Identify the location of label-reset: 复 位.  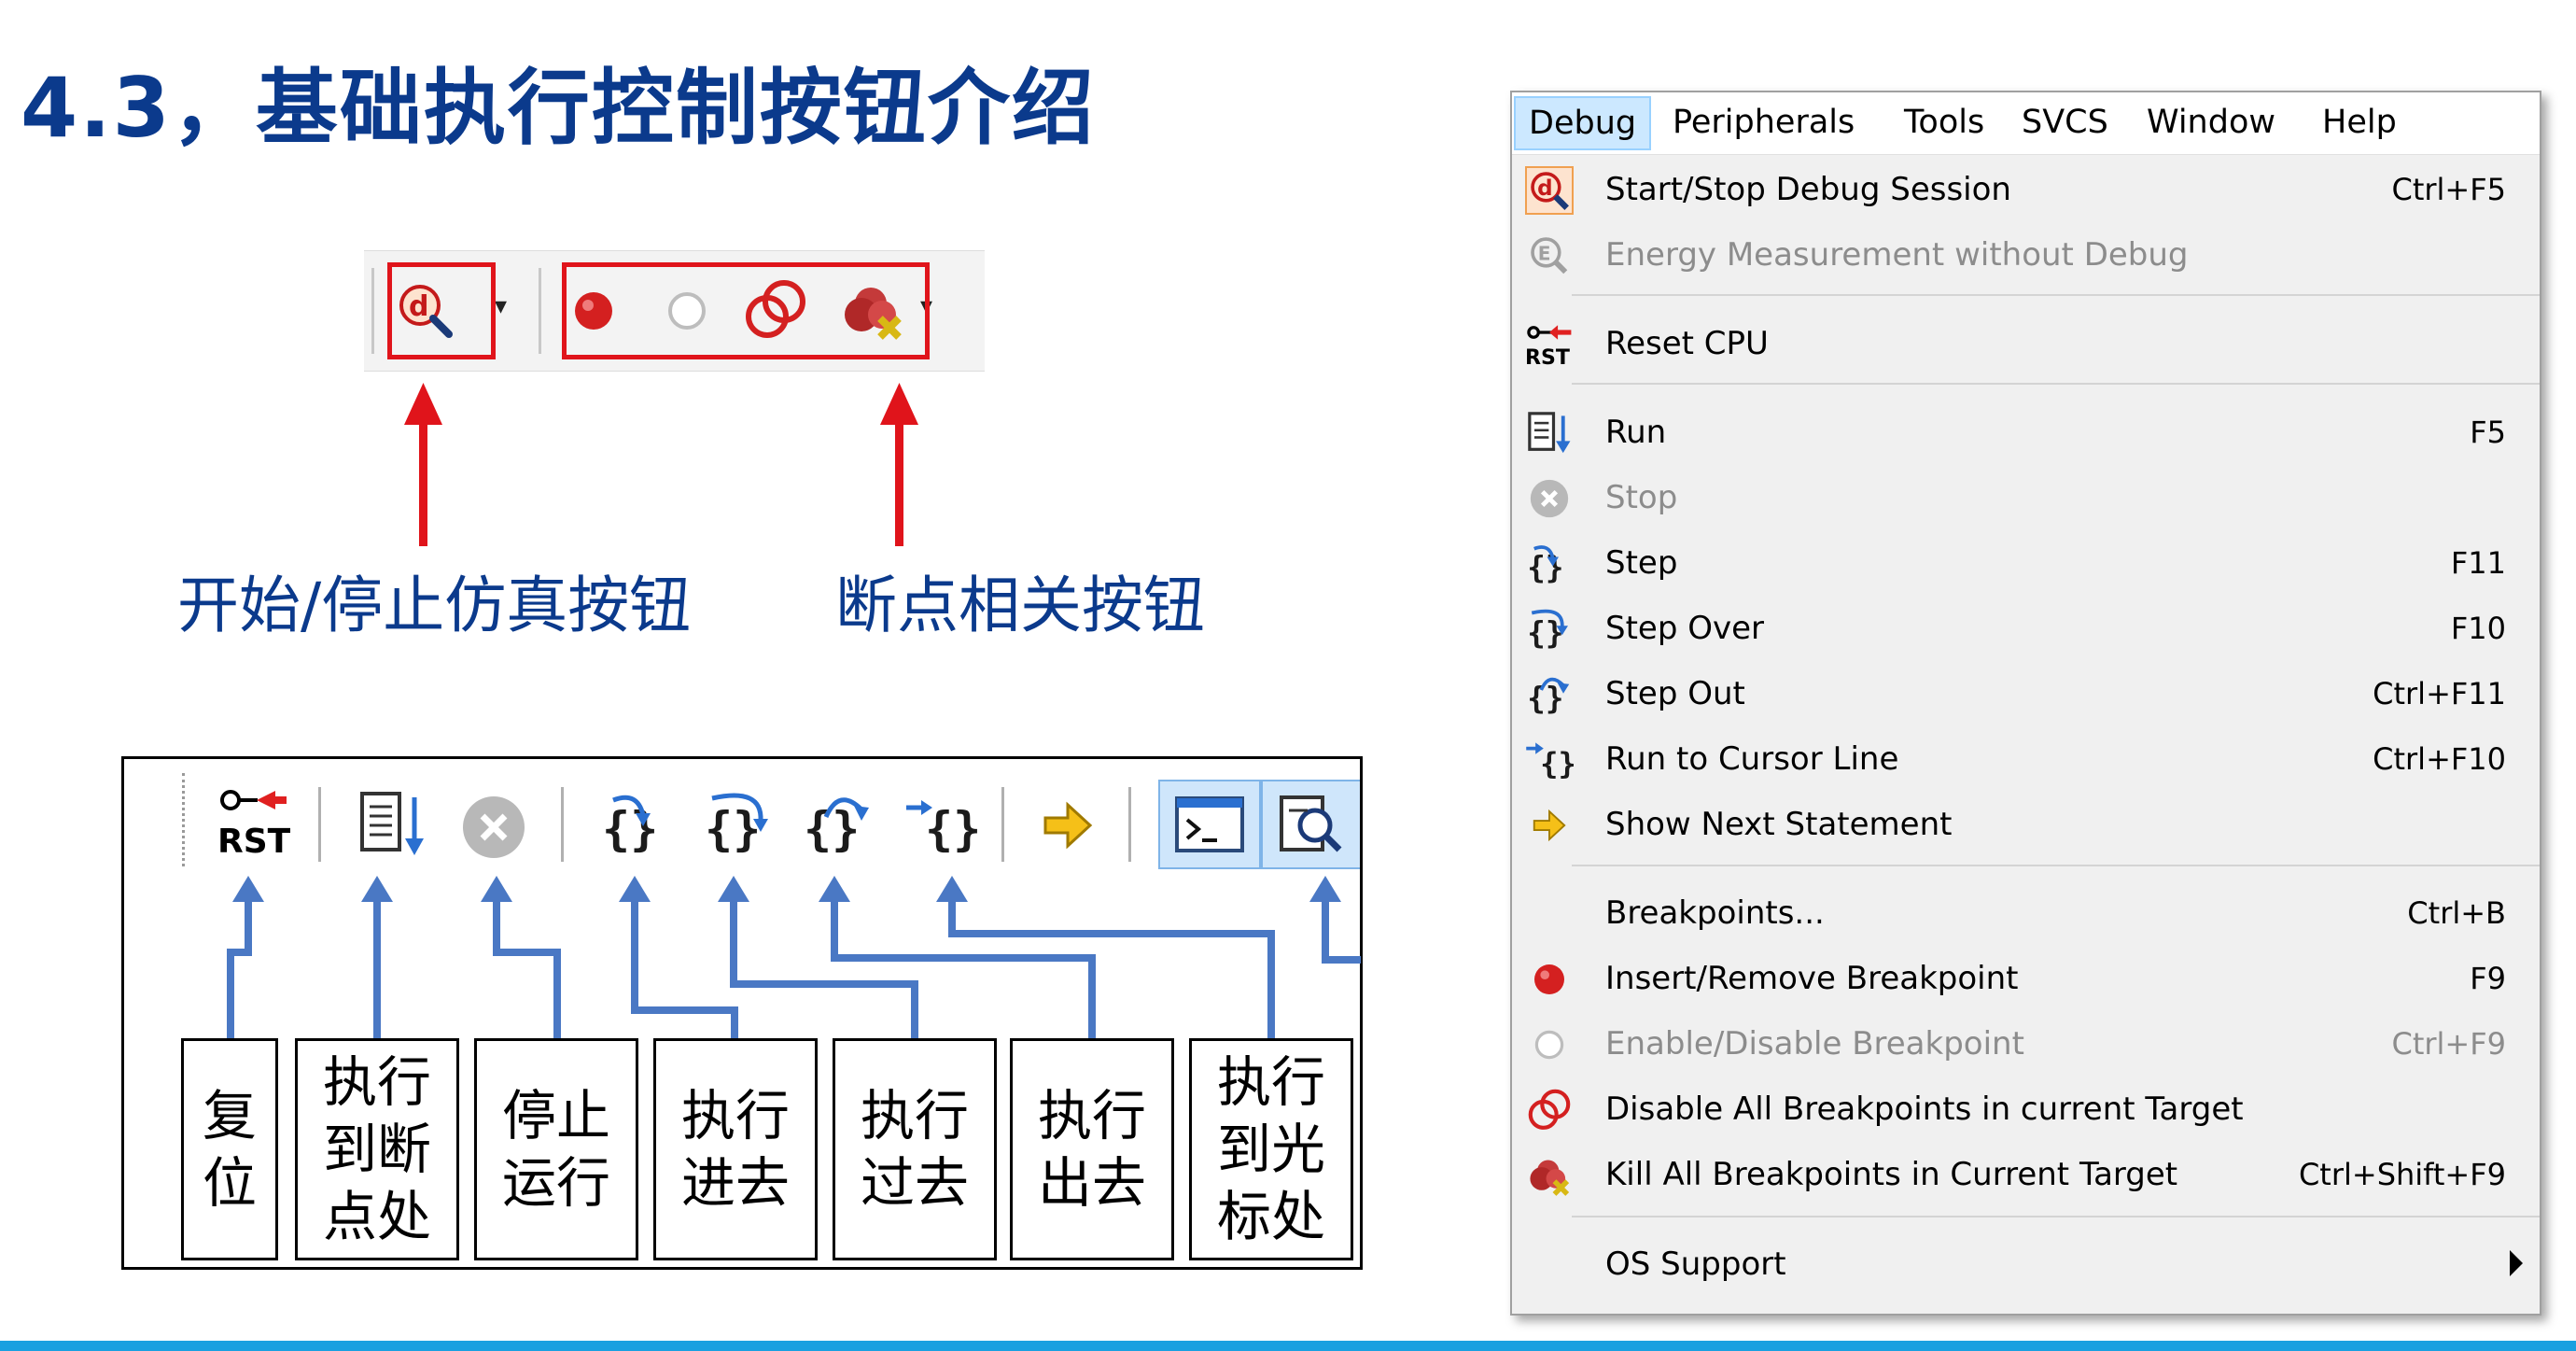
(229, 1149).